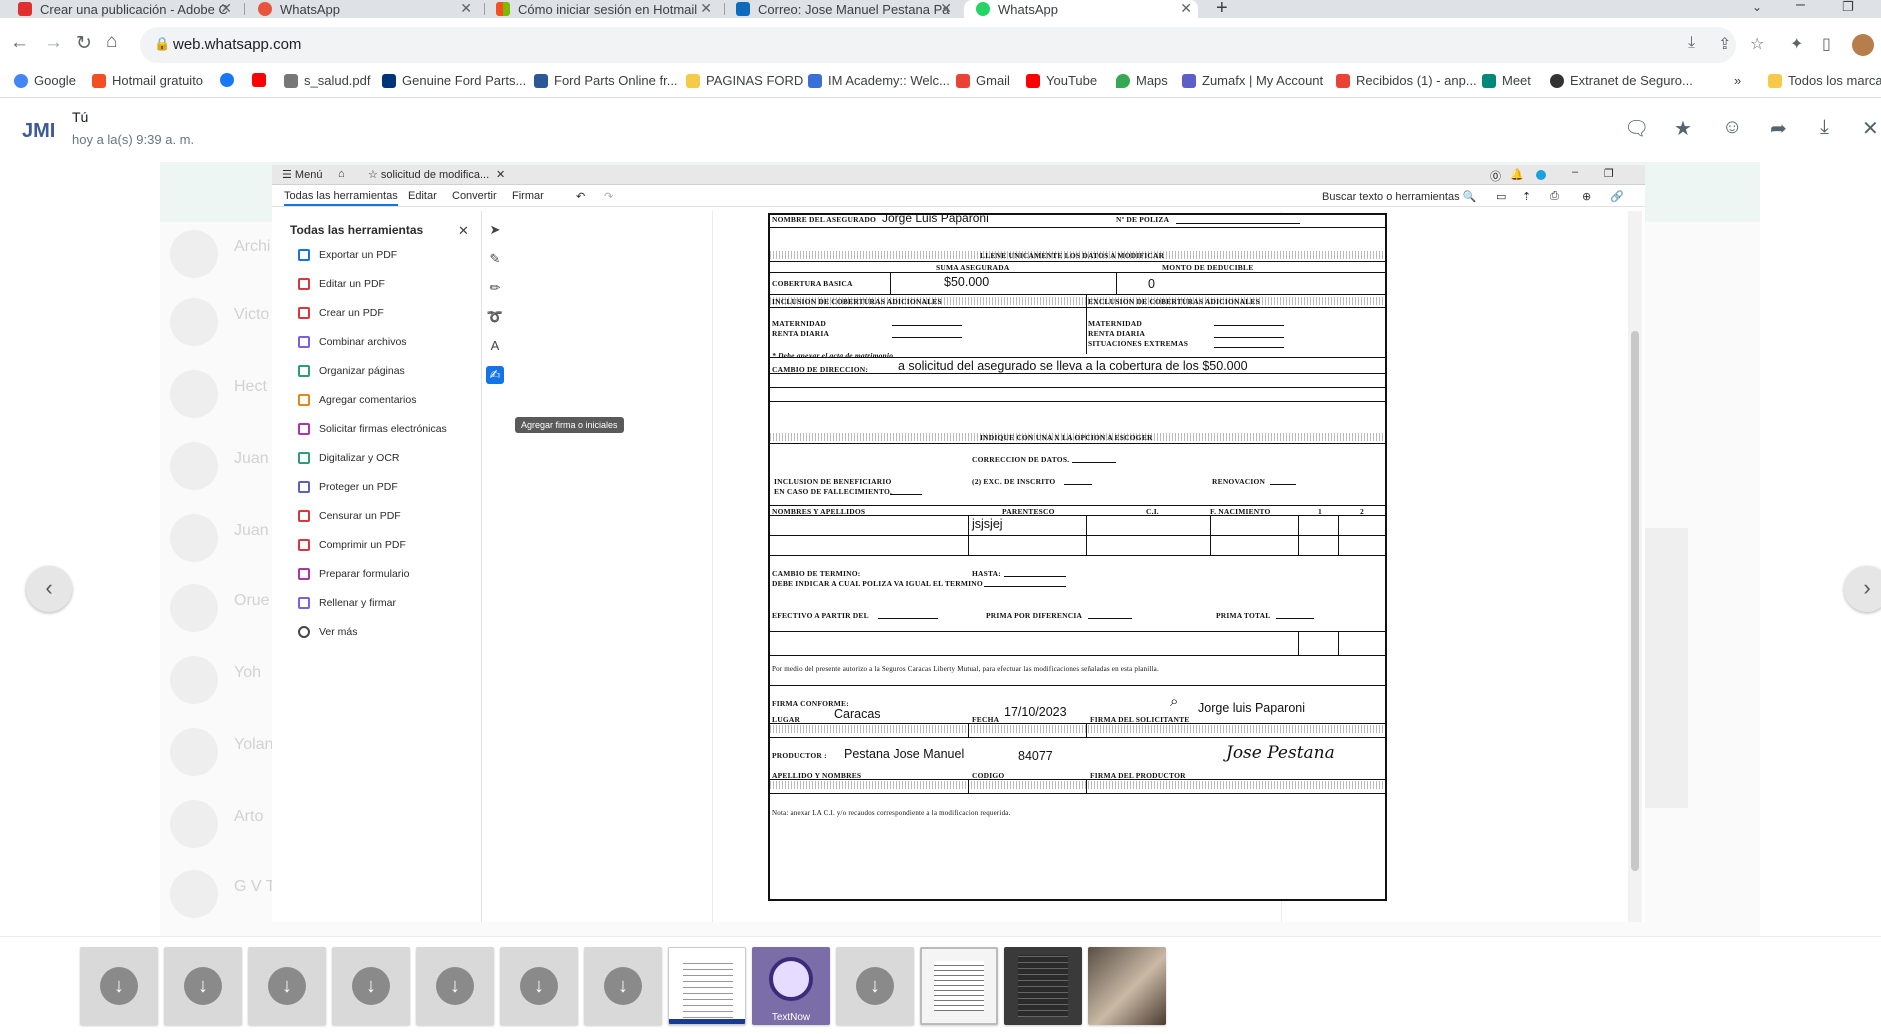 The height and width of the screenshot is (1034, 1881). I want to click on textnow-label: TextNow, so click(791, 1017).